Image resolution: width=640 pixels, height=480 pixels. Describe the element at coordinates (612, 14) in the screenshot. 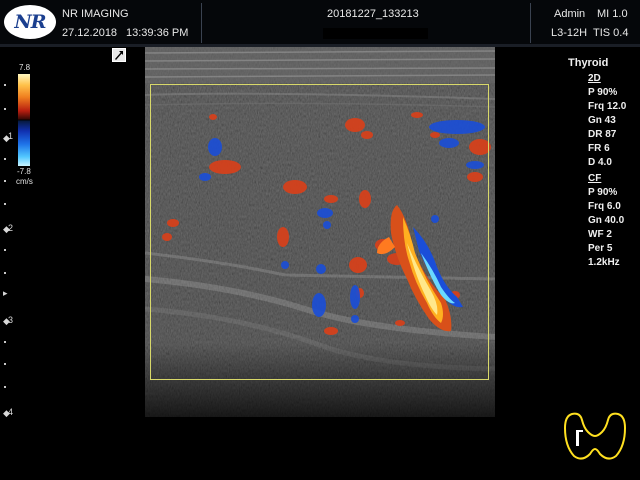

I see `mechanical-index: MI 1.0` at that location.